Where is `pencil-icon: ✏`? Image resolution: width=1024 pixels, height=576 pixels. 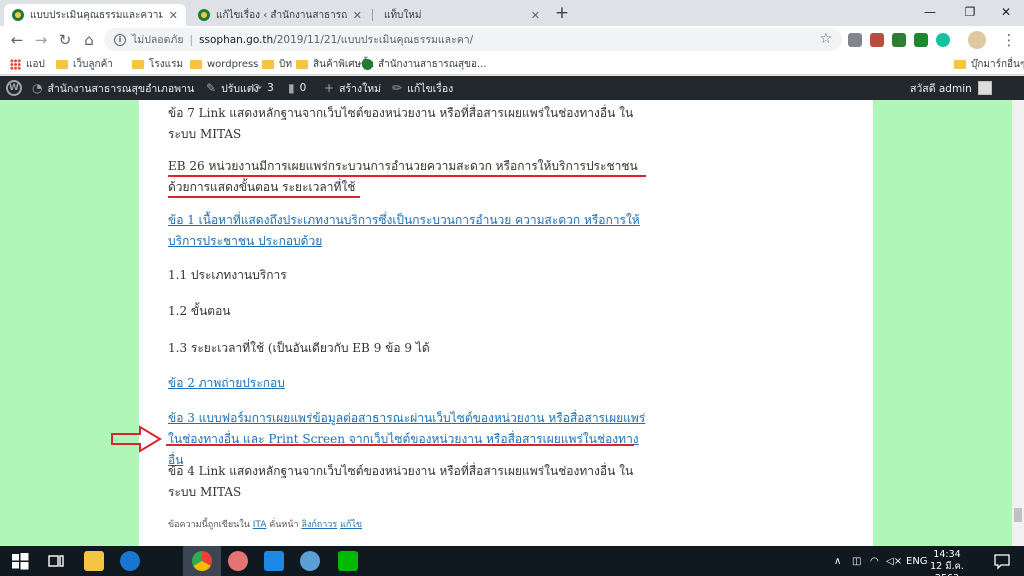
pencil-icon: ✏ is located at coordinates (397, 88).